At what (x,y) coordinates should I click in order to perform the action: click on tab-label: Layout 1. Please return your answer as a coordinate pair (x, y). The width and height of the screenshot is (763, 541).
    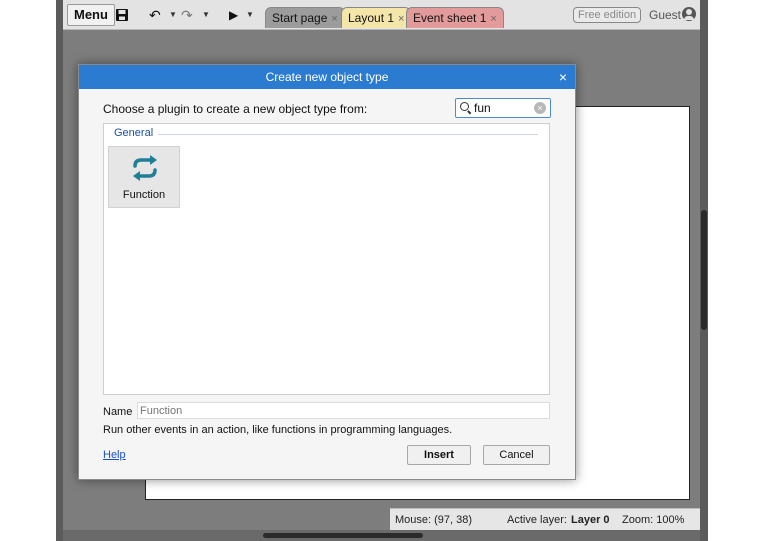
    Looking at the image, I should click on (371, 18).